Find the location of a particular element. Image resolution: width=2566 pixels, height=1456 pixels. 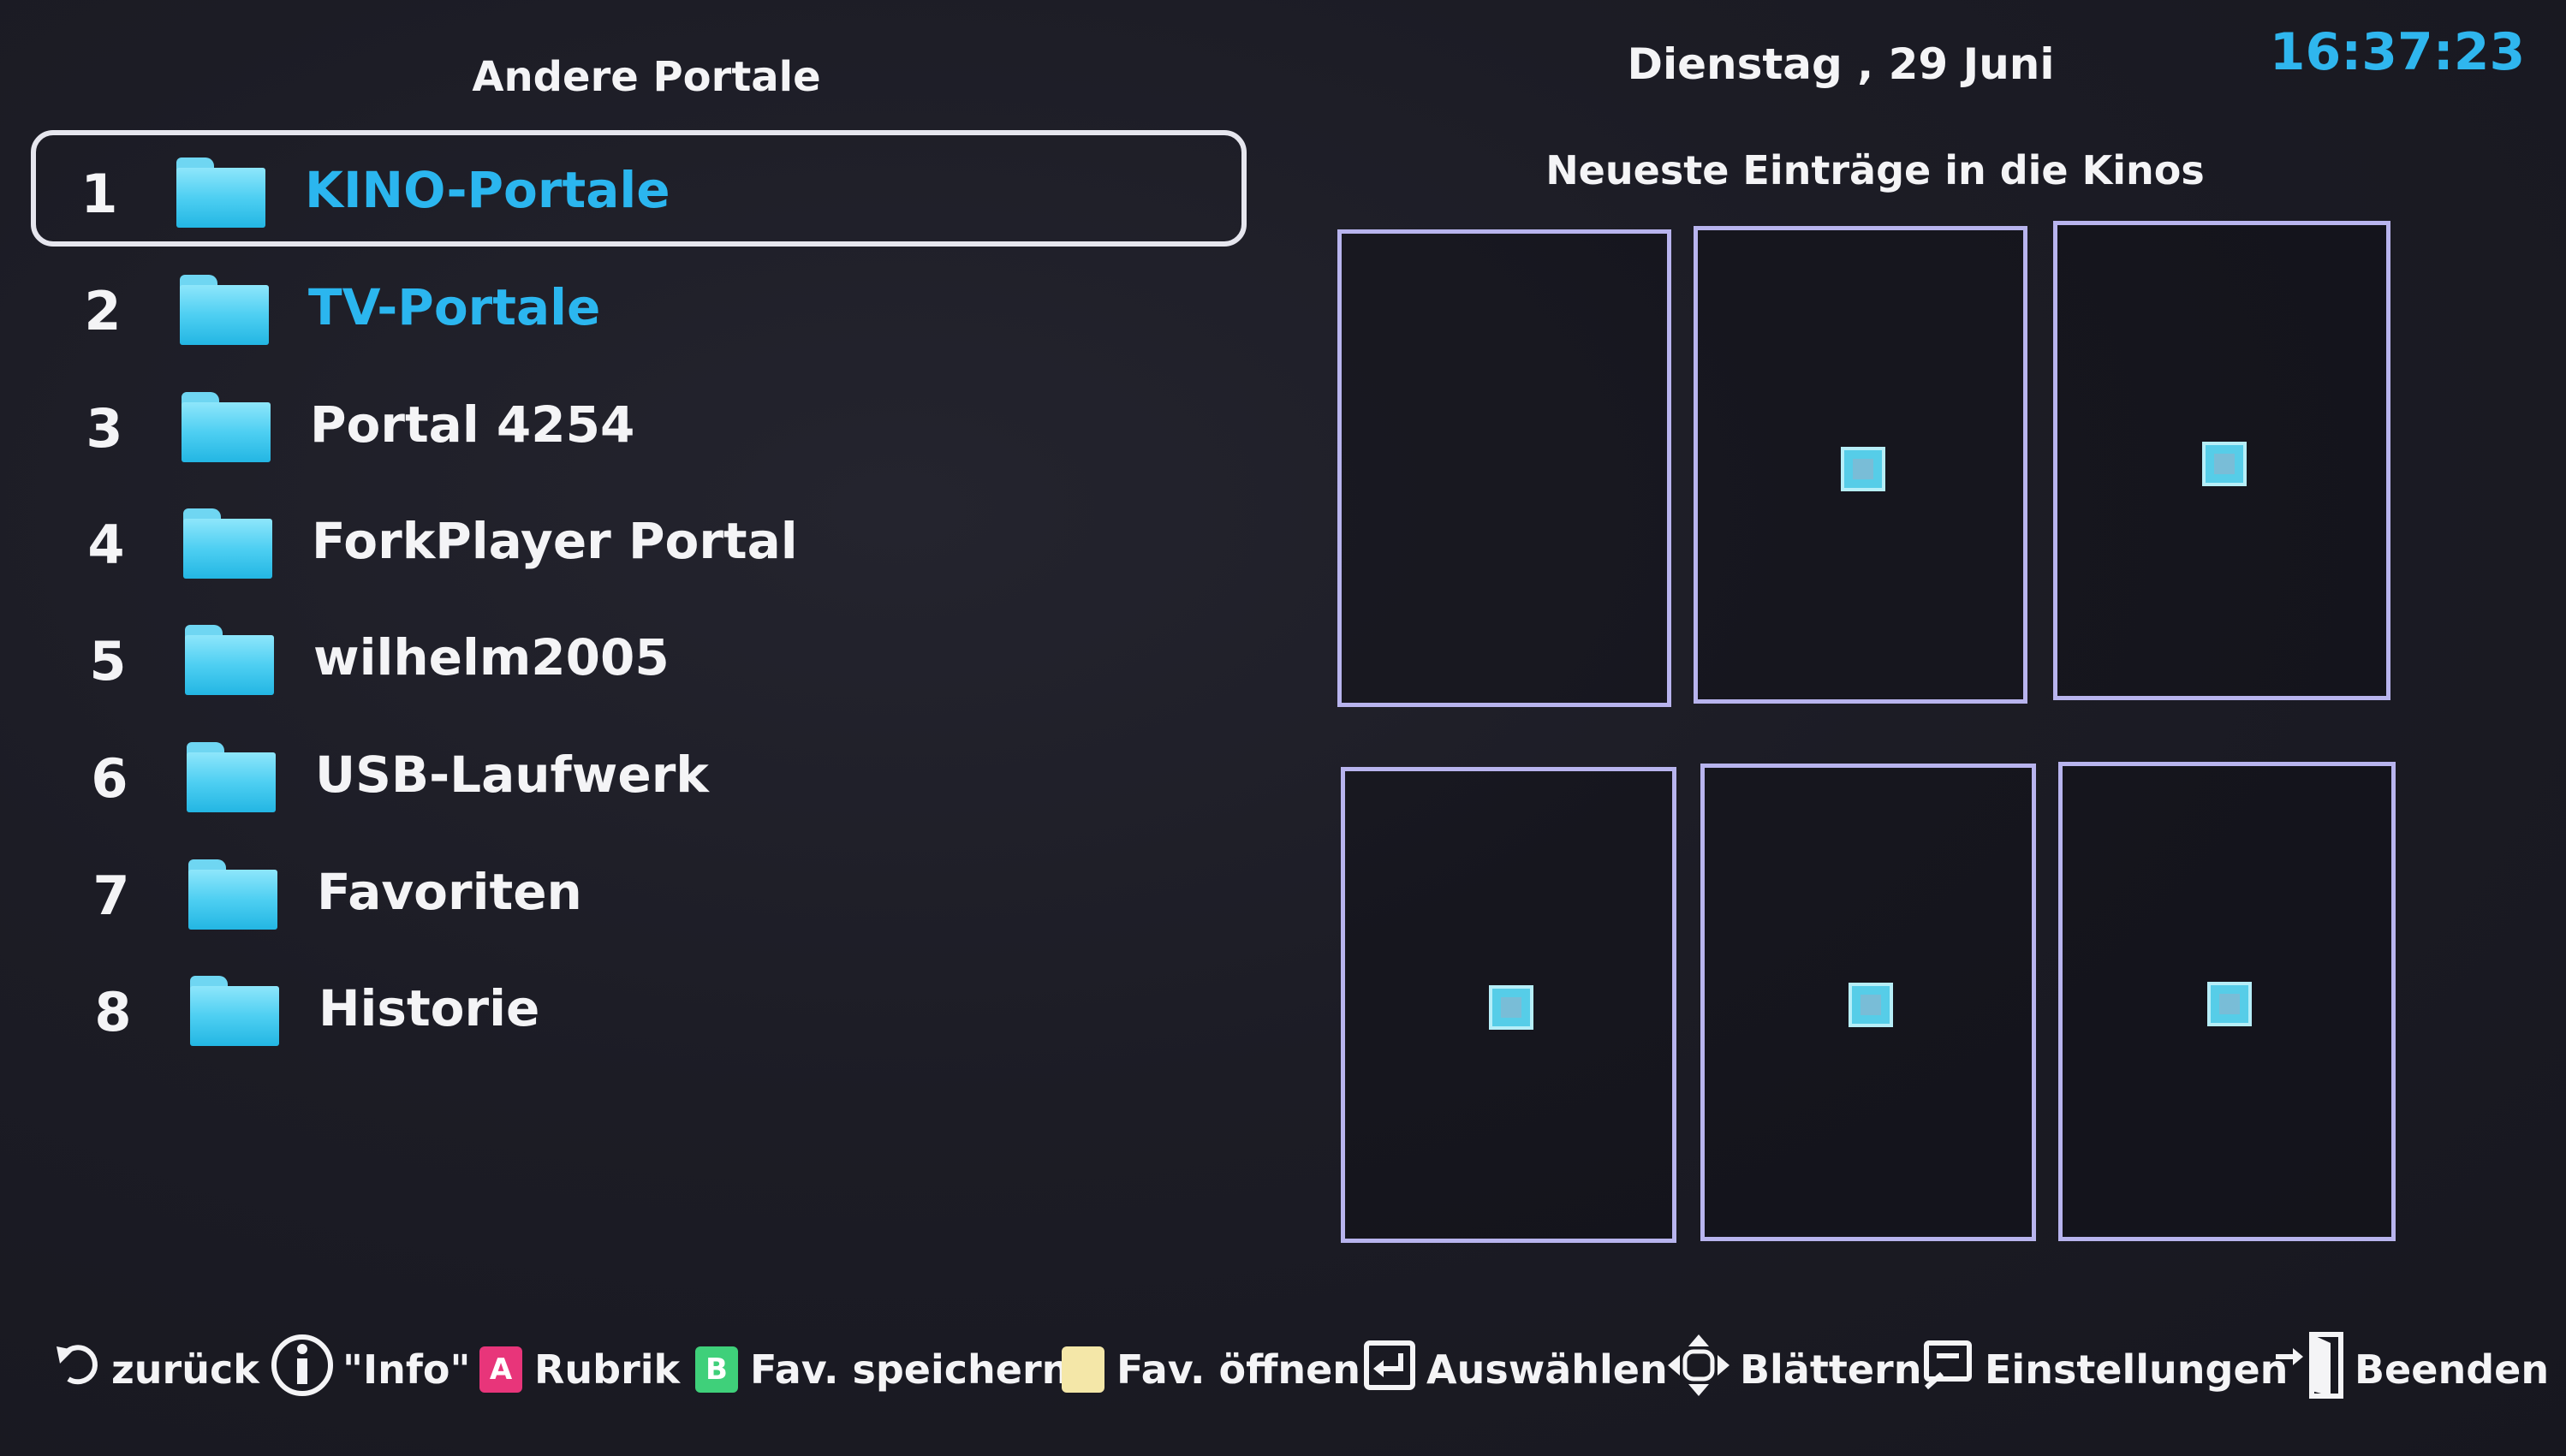

select-label: Auswählen is located at coordinates (1547, 1369).